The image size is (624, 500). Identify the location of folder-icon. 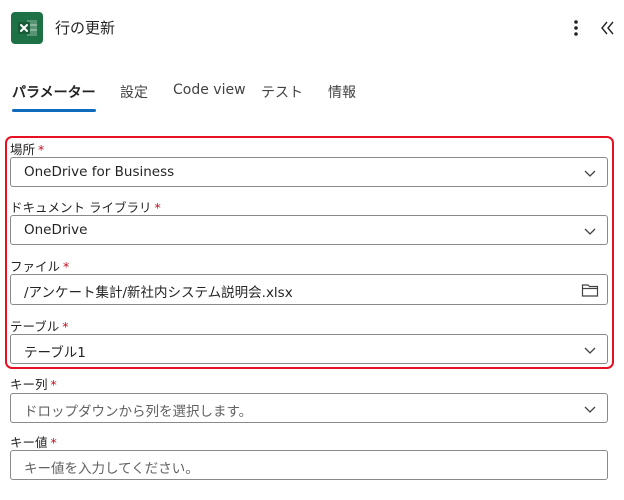
(590, 290).